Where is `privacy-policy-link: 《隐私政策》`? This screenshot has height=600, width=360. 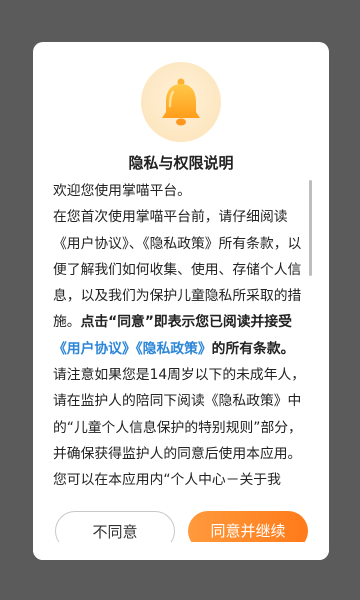 privacy-policy-link: 《隐私政策》 is located at coordinates (174, 349).